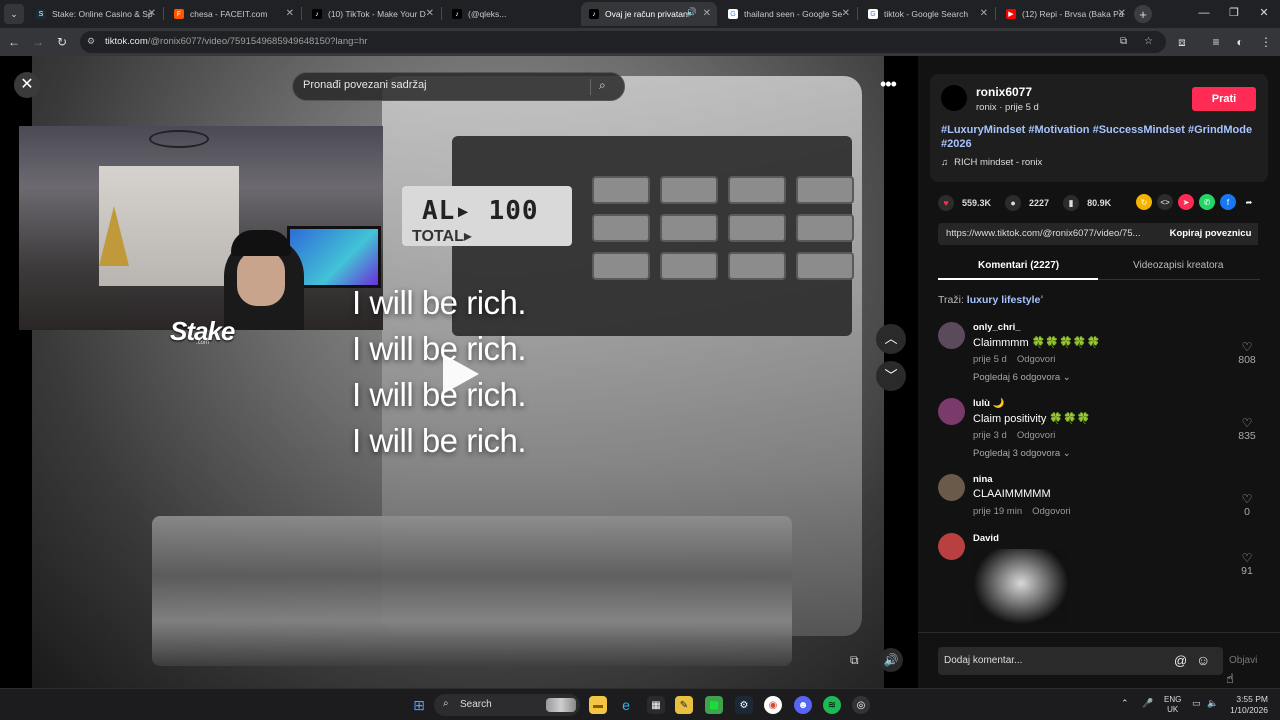 The image size is (1280, 720). I want to click on restore-window-icon: ❐, so click(1234, 13).